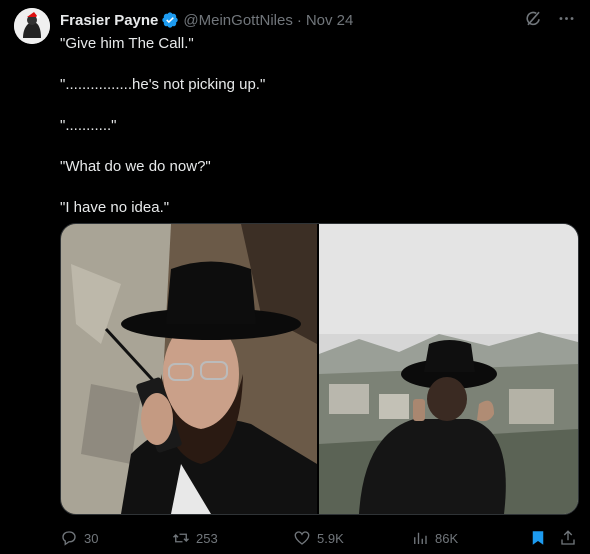  I want to click on tweet-line: "I have no idea.", so click(115, 207).